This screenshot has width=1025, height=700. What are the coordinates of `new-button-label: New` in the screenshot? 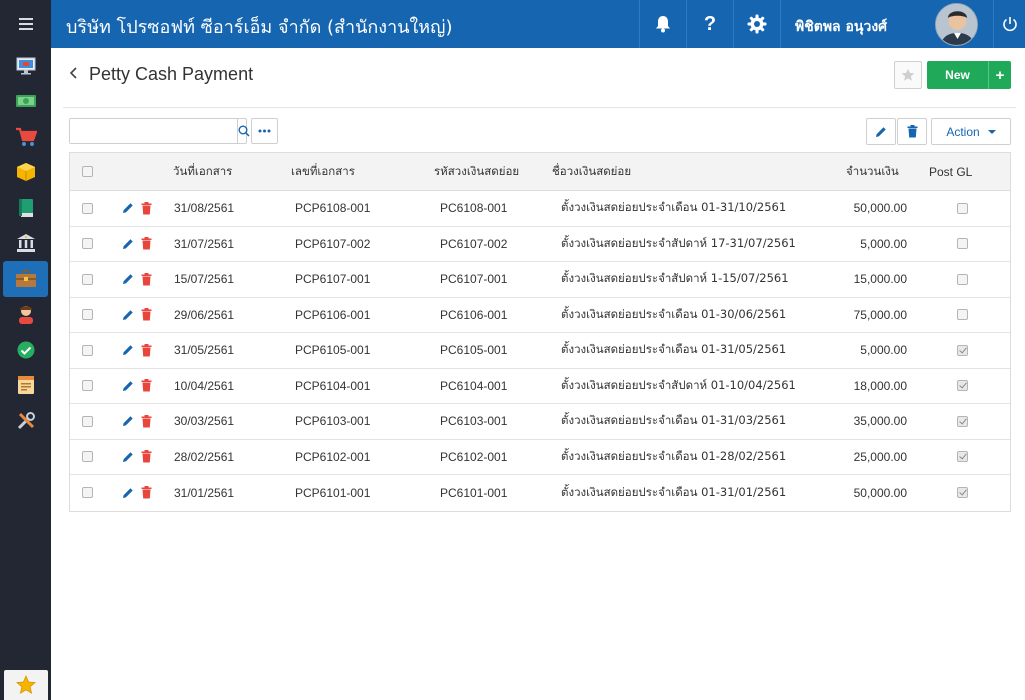 It's located at (957, 75).